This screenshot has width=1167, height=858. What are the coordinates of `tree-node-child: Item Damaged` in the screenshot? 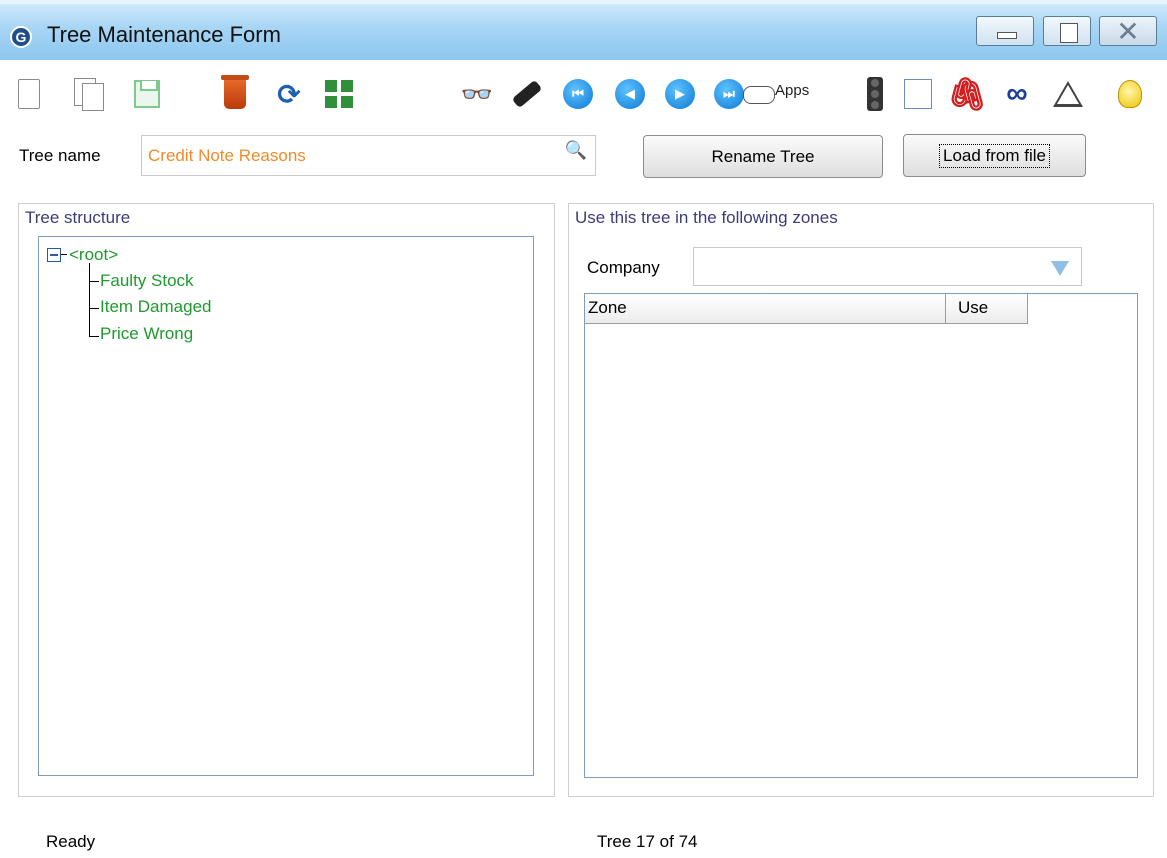 It's located at (156, 307).